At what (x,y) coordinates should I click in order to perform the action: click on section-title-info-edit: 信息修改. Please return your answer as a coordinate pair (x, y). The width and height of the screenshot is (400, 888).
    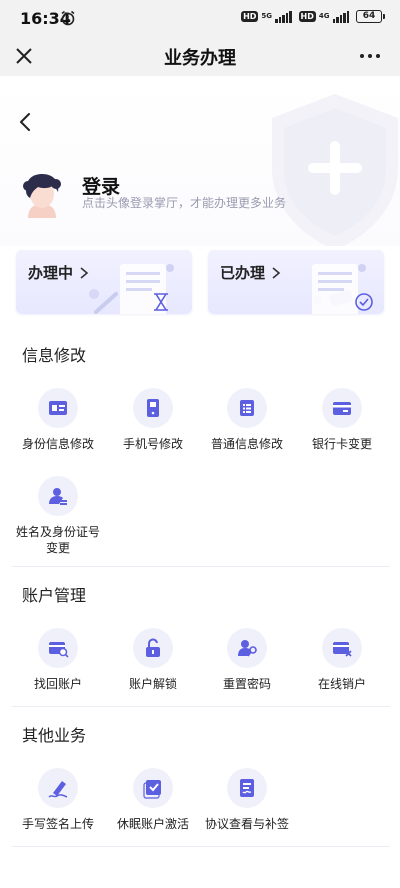
    Looking at the image, I should click on (54, 355).